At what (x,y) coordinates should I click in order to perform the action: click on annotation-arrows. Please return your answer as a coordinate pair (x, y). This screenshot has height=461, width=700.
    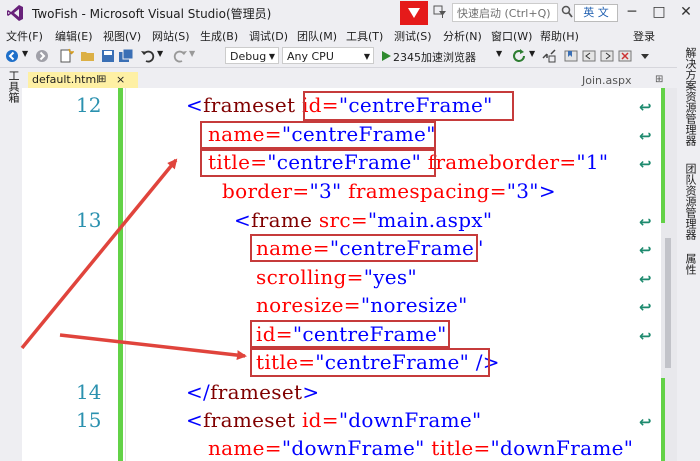
    Looking at the image, I should click on (133, 259).